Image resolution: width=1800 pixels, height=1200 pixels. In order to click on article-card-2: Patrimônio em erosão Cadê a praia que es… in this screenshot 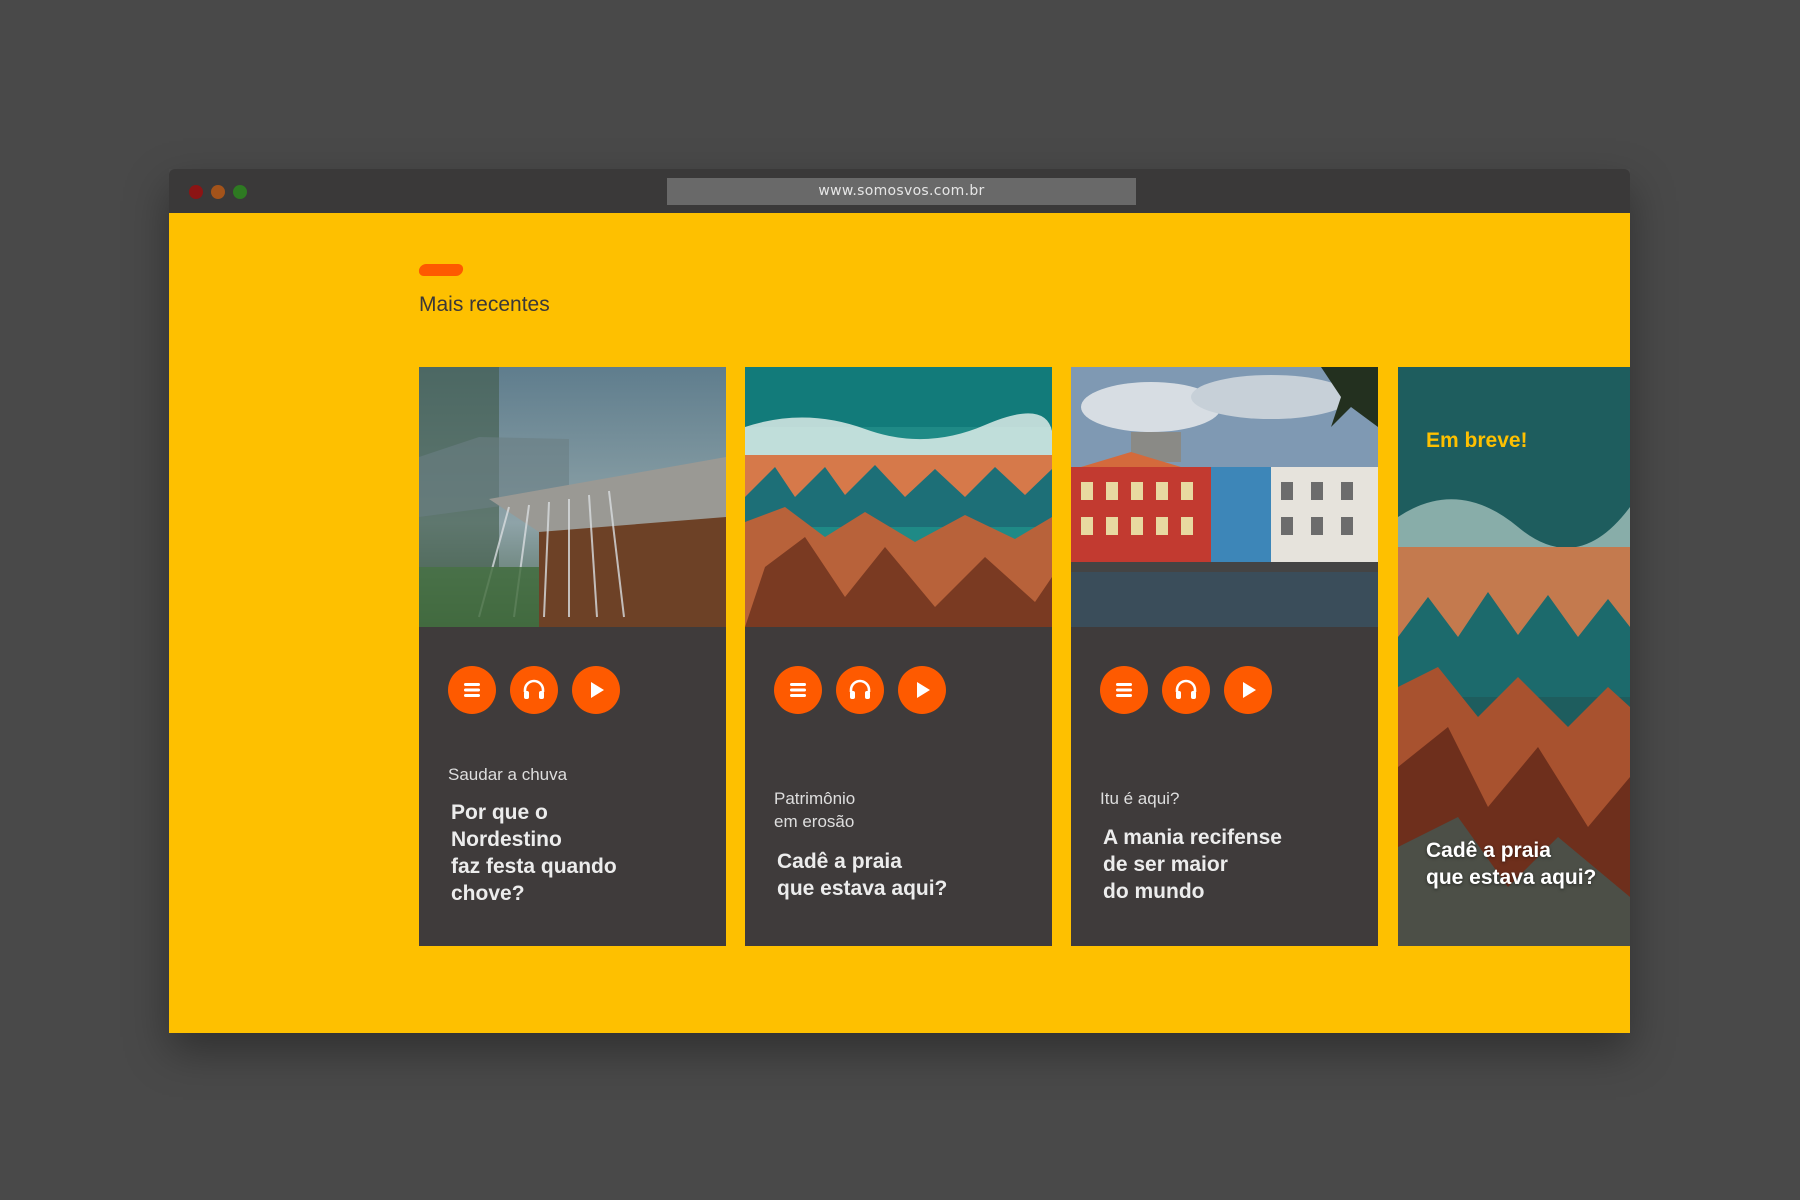, I will do `click(898, 656)`.